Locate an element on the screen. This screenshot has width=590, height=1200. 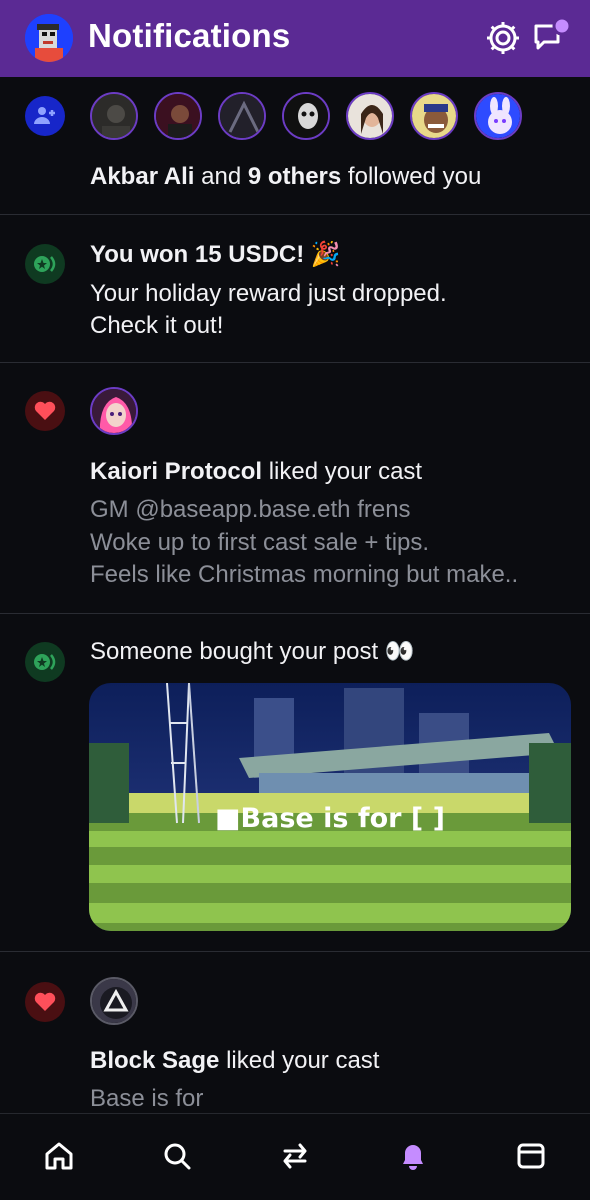
actor-name: Block Sage is located at coordinates (154, 1060).